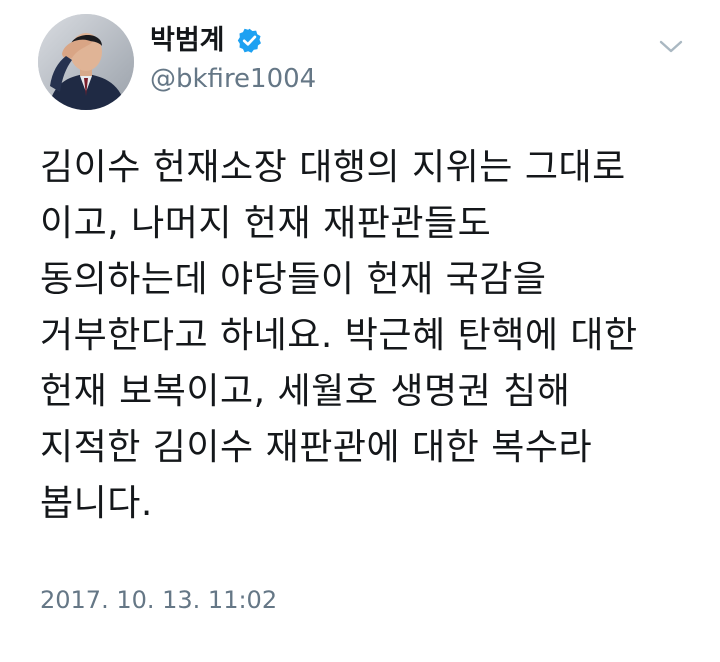 The width and height of the screenshot is (720, 662). What do you see at coordinates (316, 447) in the screenshot?
I see `tweet-text-line: 지적한 김이수 재판관에 대한 복수라` at bounding box center [316, 447].